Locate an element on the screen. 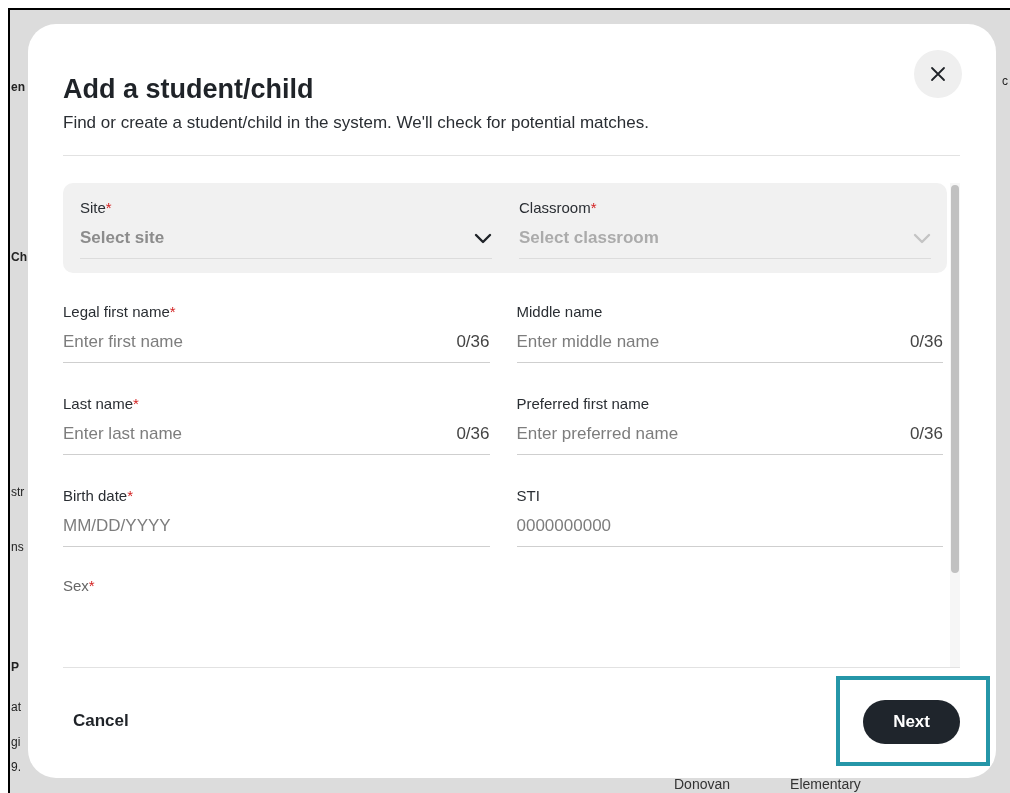 The width and height of the screenshot is (1010, 793). field-label: STI is located at coordinates (528, 495).